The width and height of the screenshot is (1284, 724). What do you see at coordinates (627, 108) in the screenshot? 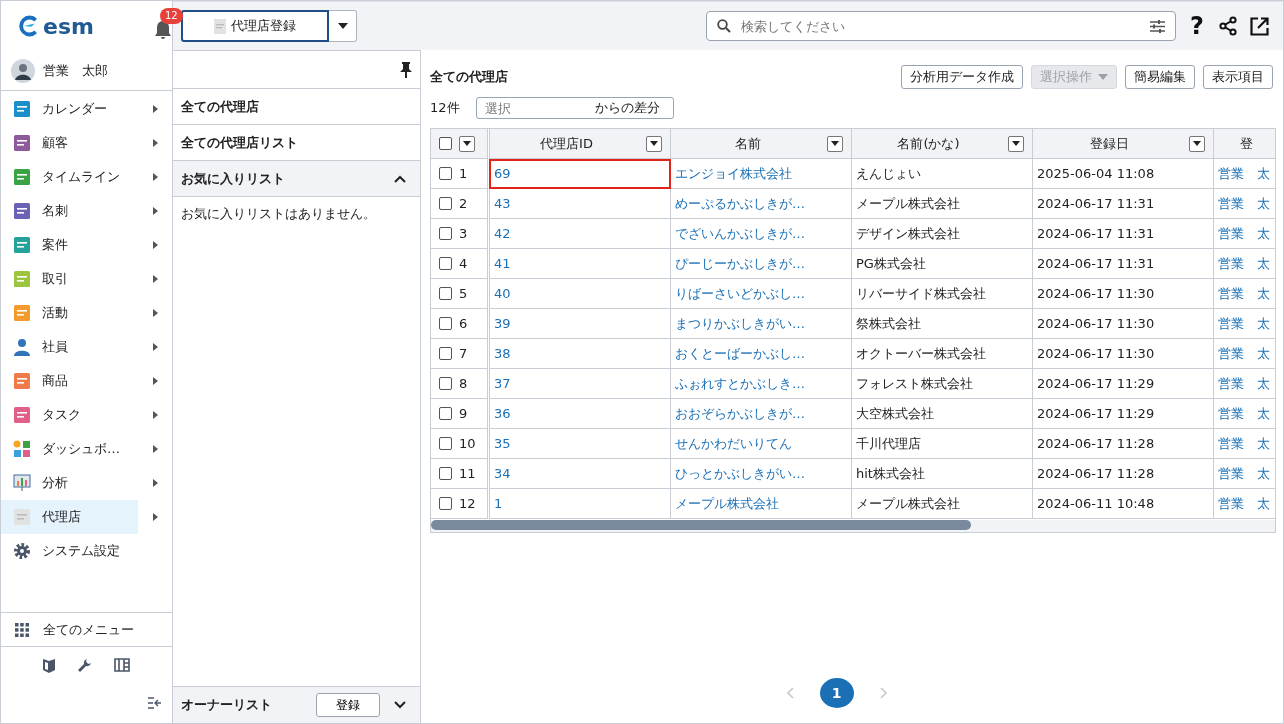
I see `suffix-label: からの差分` at bounding box center [627, 108].